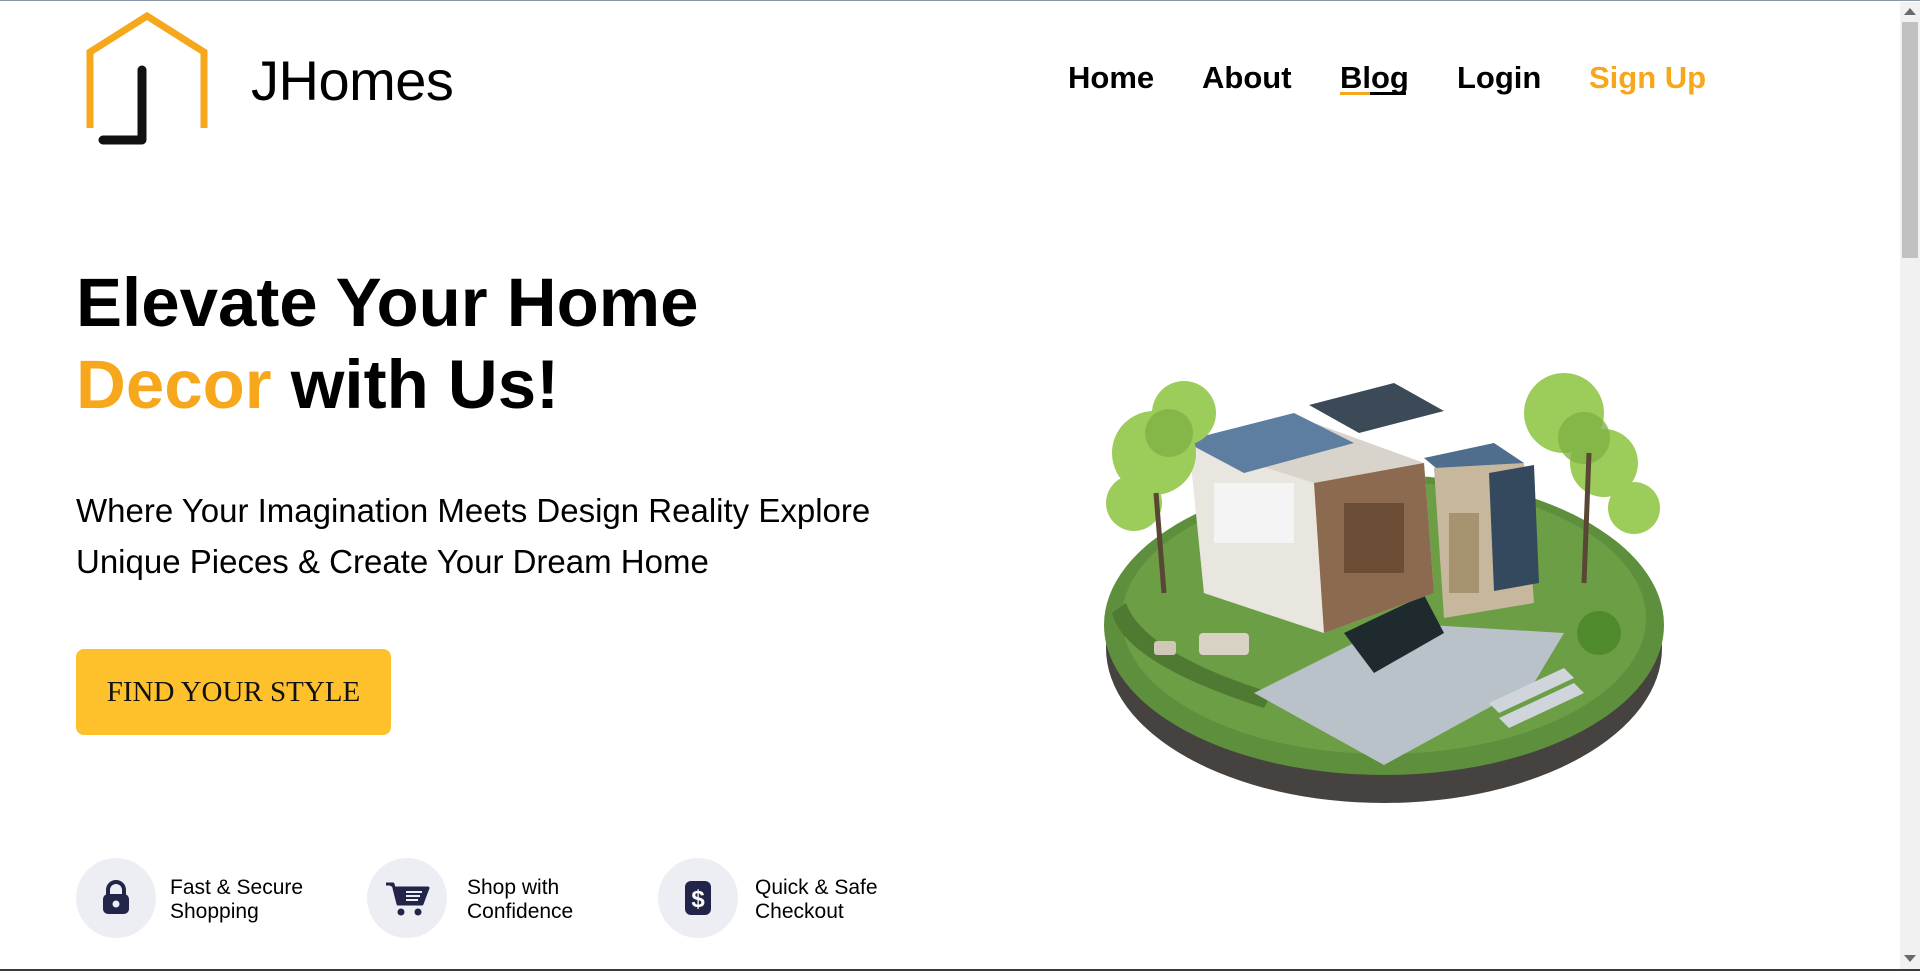 The width and height of the screenshot is (1920, 971). I want to click on nav-blog-link: Blog, so click(1374, 78).